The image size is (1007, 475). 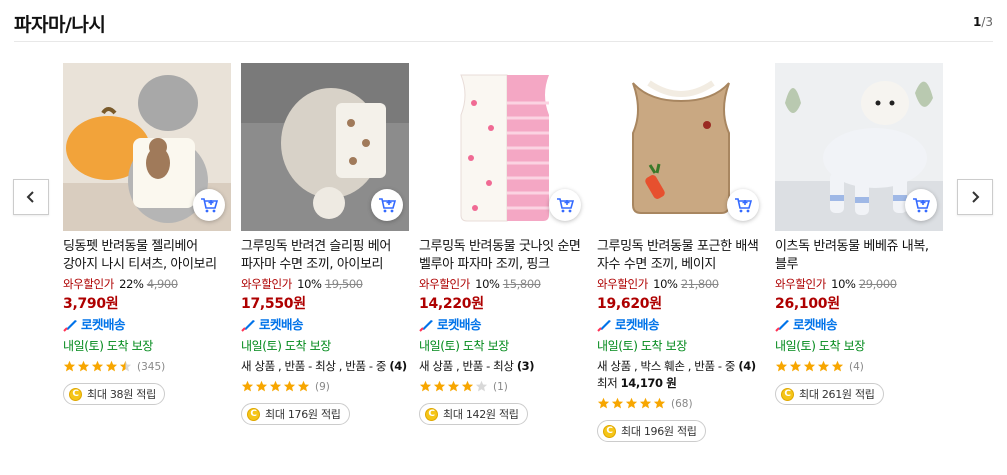 I want to click on reward-badge: C 최대 196원 적립, so click(x=651, y=431).